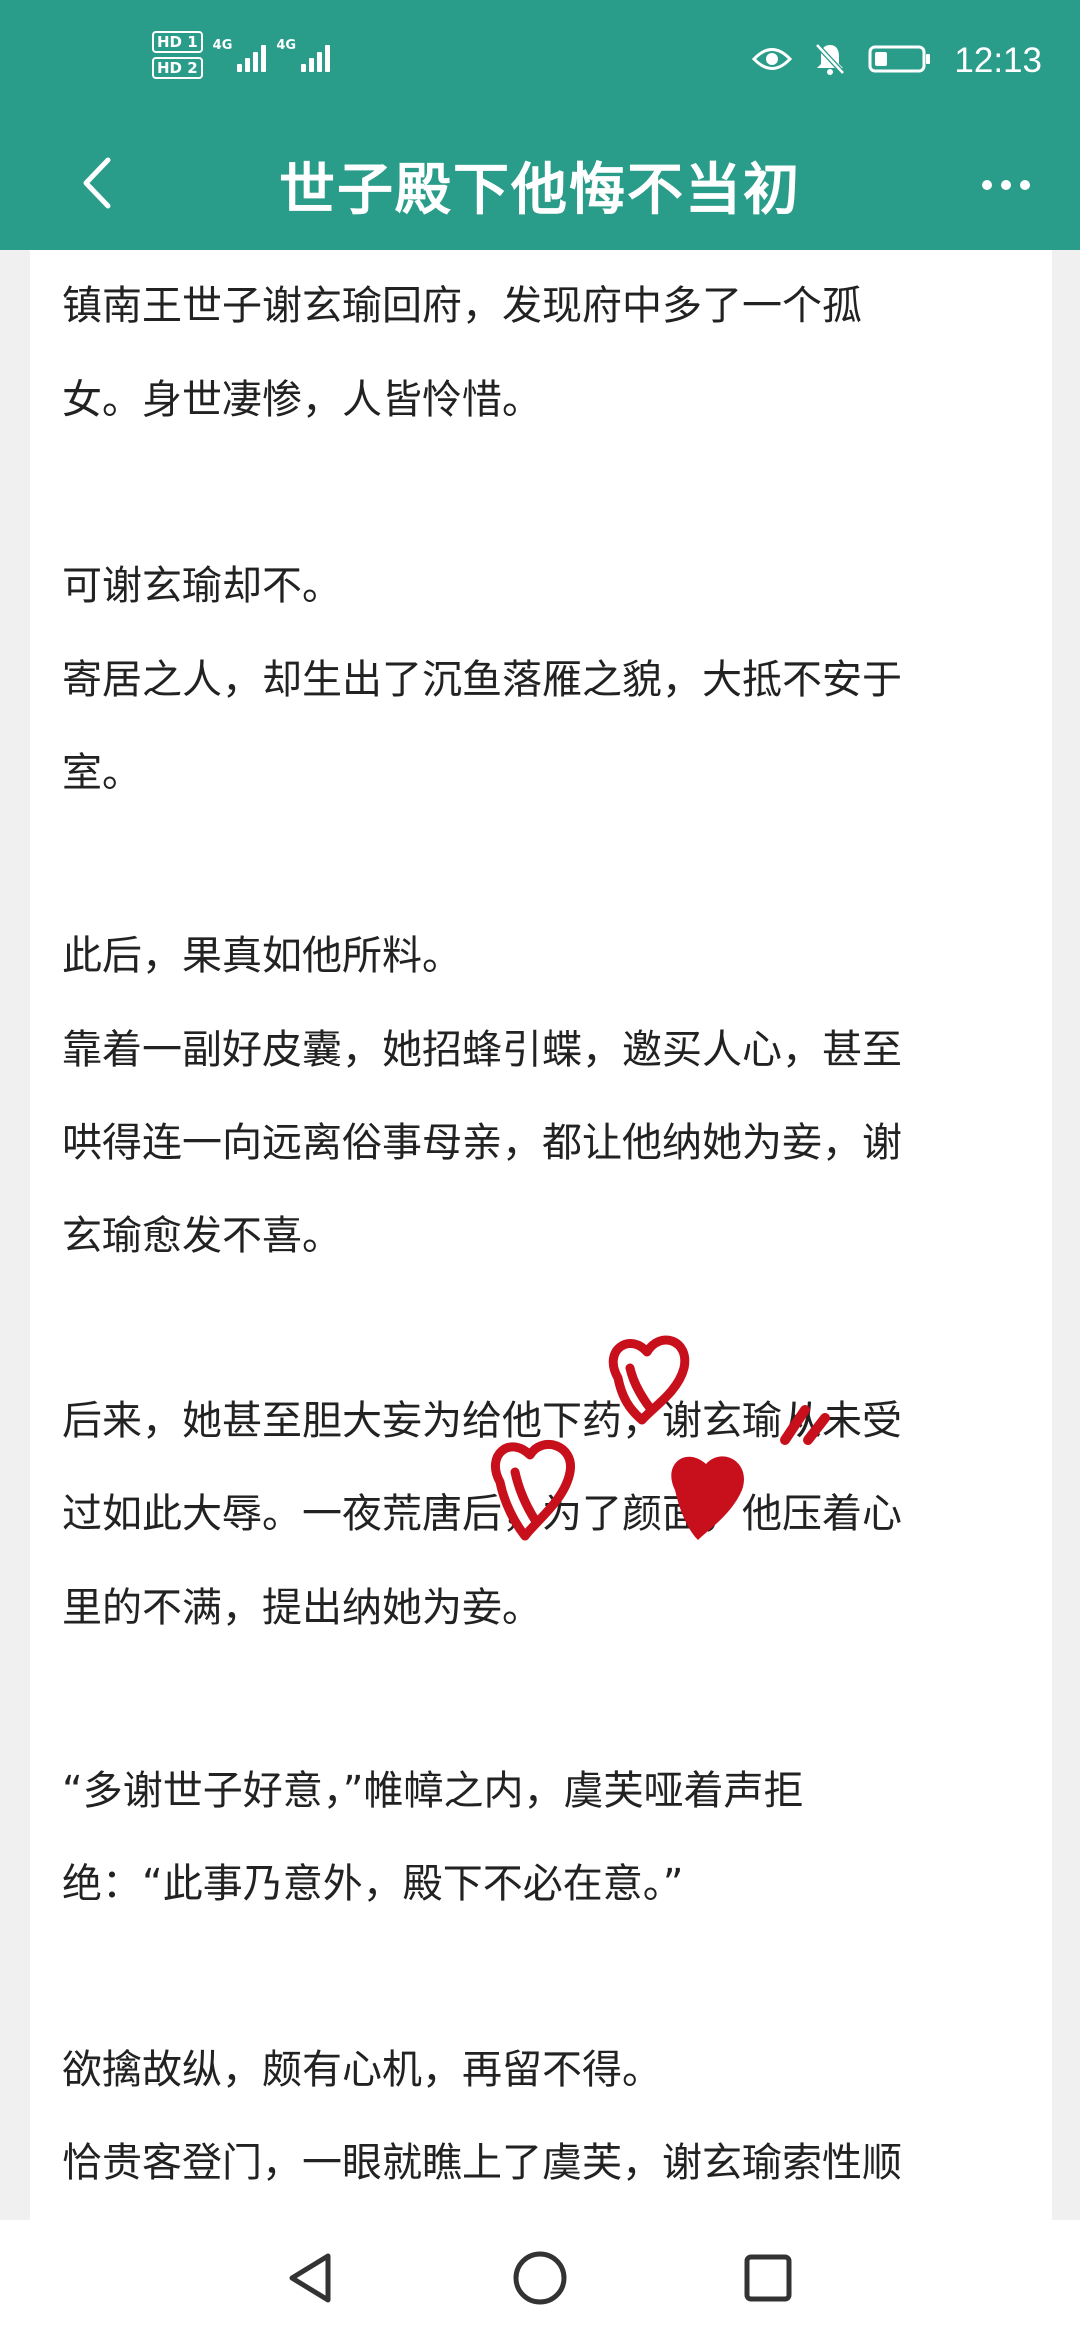  I want to click on app-header: 世子殿下他悔不当初, so click(540, 185).